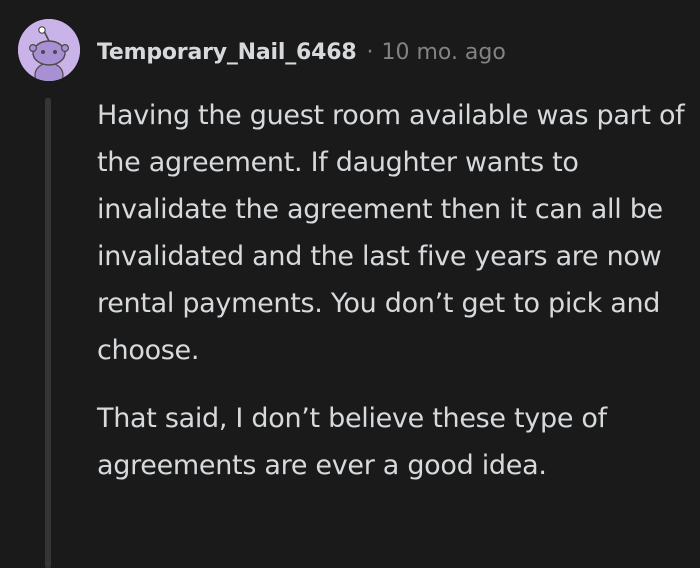 The image size is (700, 568). Describe the element at coordinates (443, 52) in the screenshot. I see `timestamp: 10 mo. ago` at that location.